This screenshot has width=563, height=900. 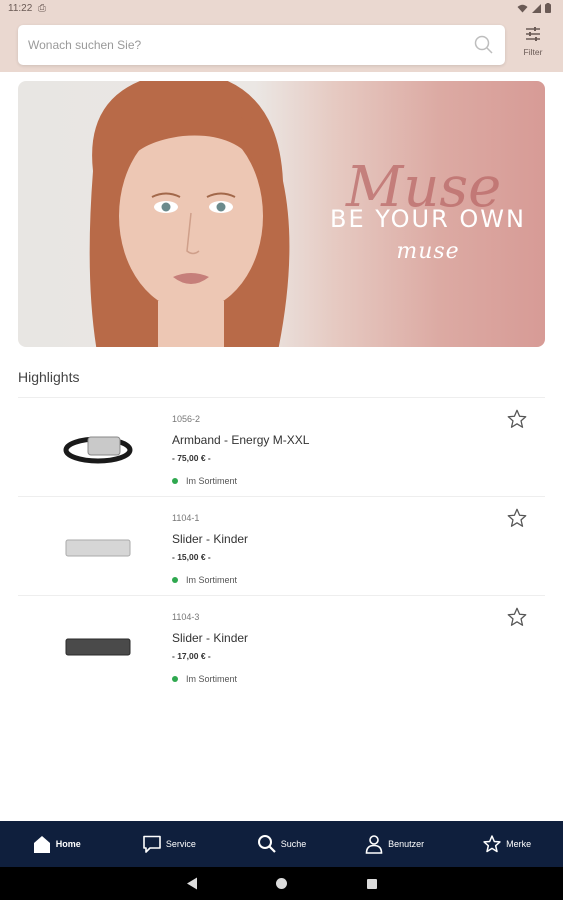 I want to click on product-price: - 15,00 € -, so click(x=191, y=557).